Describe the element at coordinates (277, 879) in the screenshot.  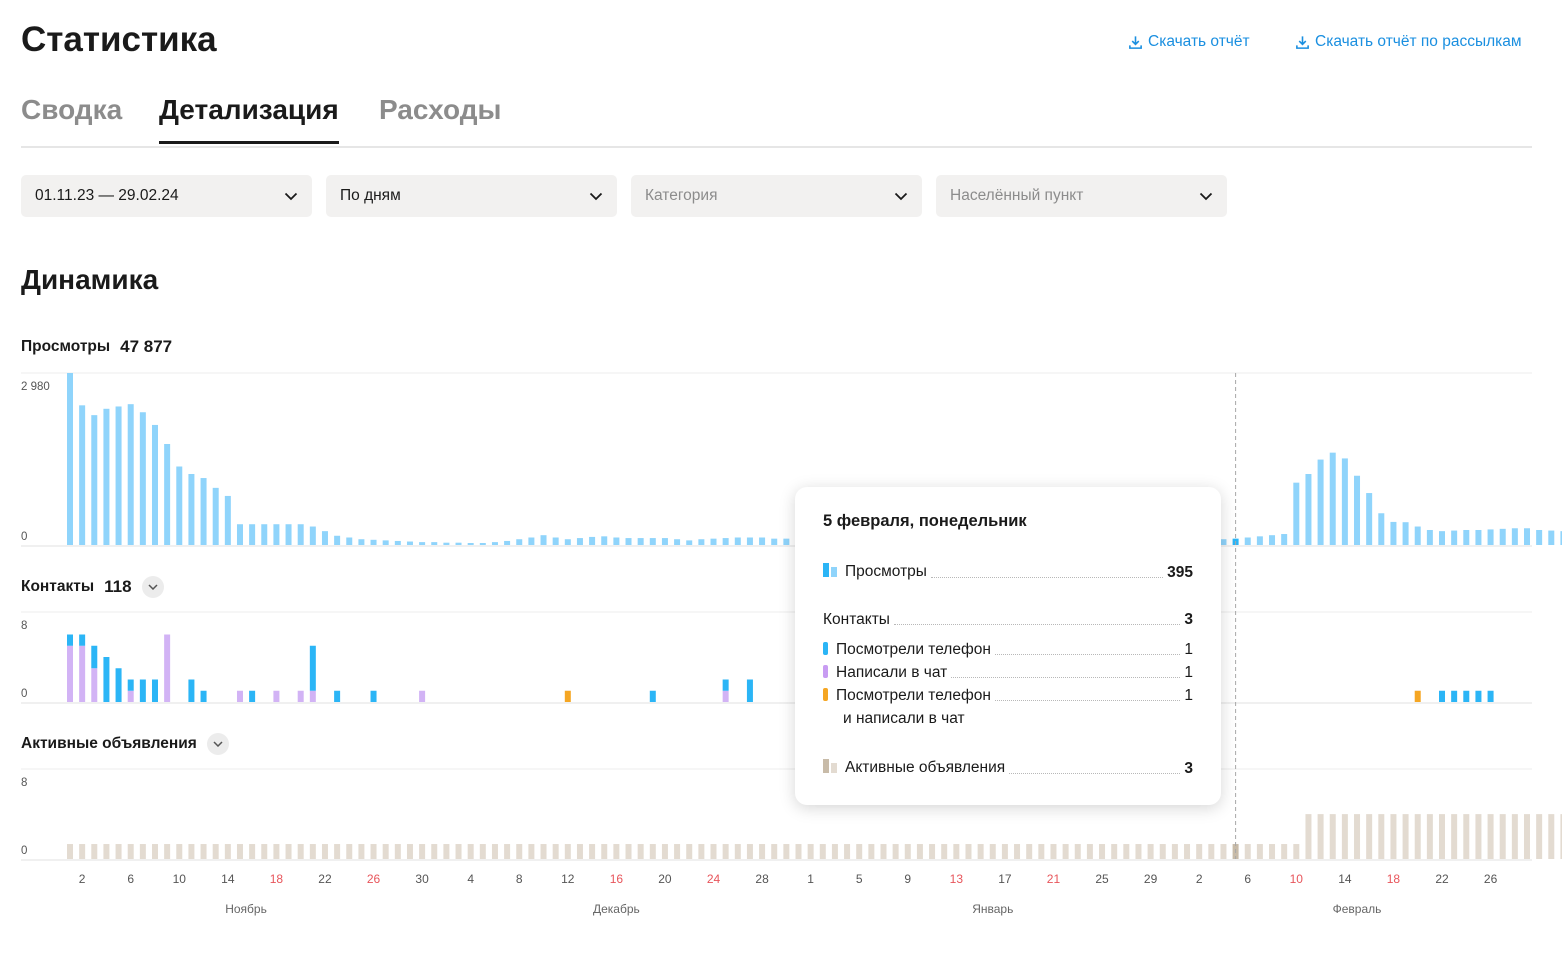
I see `x-tick-label: 18` at that location.